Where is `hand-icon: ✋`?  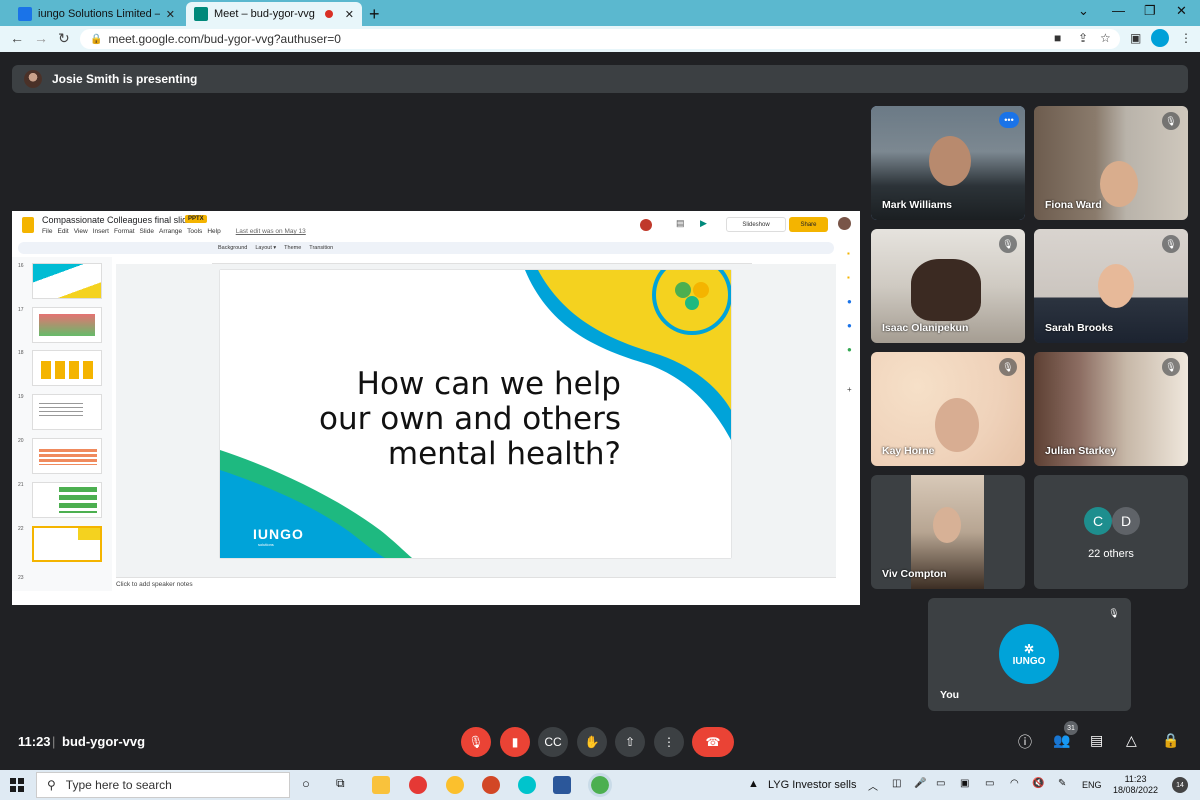
hand-icon: ✋ is located at coordinates (592, 742).